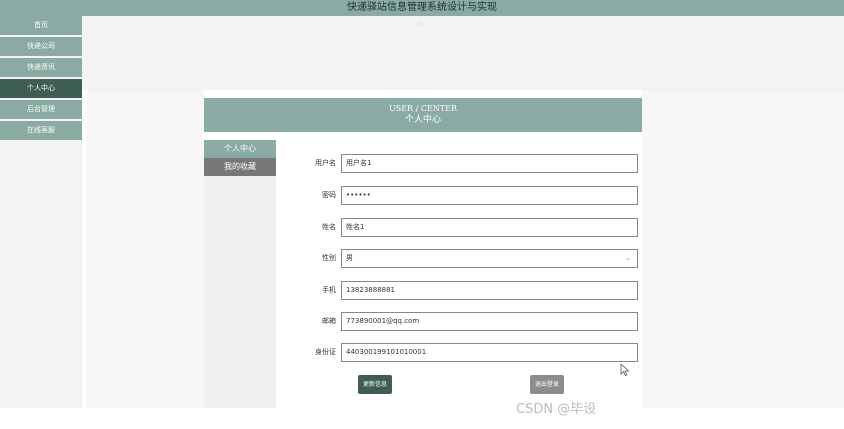  I want to click on tab-my-favorites: 我的收藏, so click(240, 167).